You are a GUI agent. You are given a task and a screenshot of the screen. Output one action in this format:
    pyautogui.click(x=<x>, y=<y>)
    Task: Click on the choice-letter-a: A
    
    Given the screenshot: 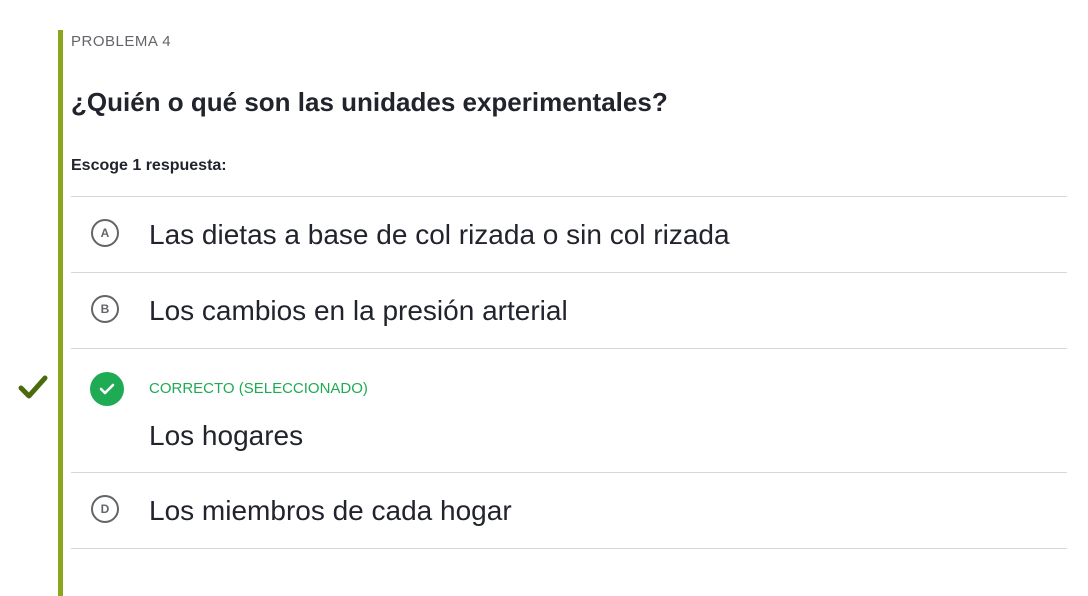 What is the action you would take?
    pyautogui.click(x=105, y=233)
    